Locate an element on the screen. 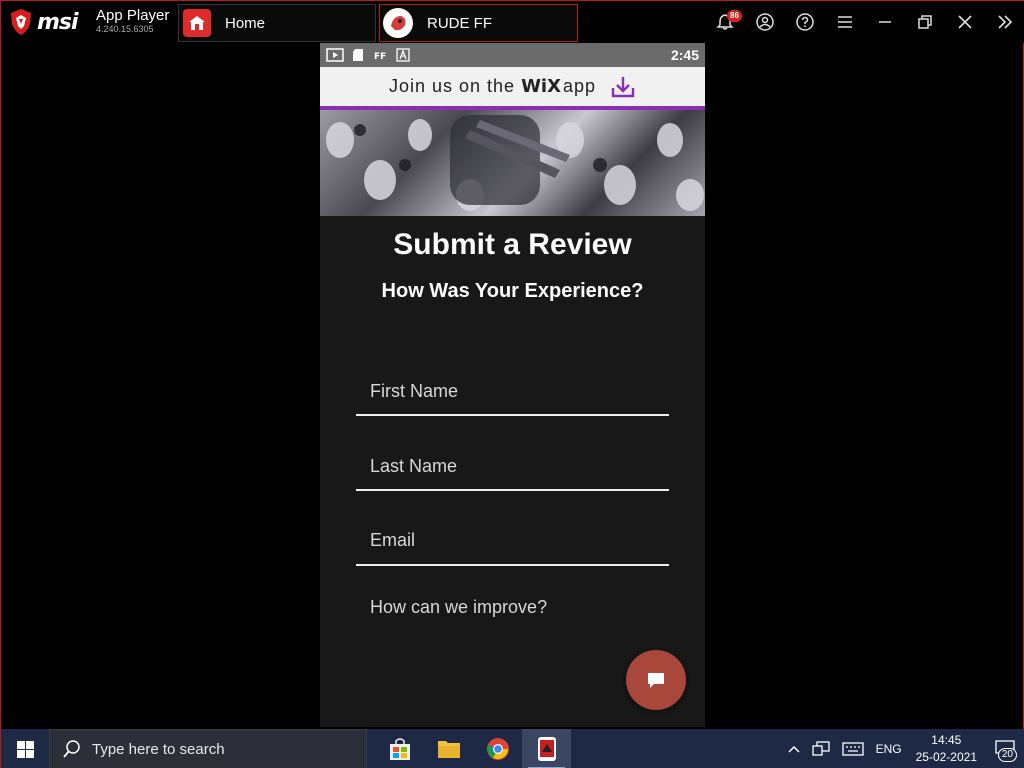 This screenshot has width=1024, height=768. page-title: Submit a Review is located at coordinates (512, 244).